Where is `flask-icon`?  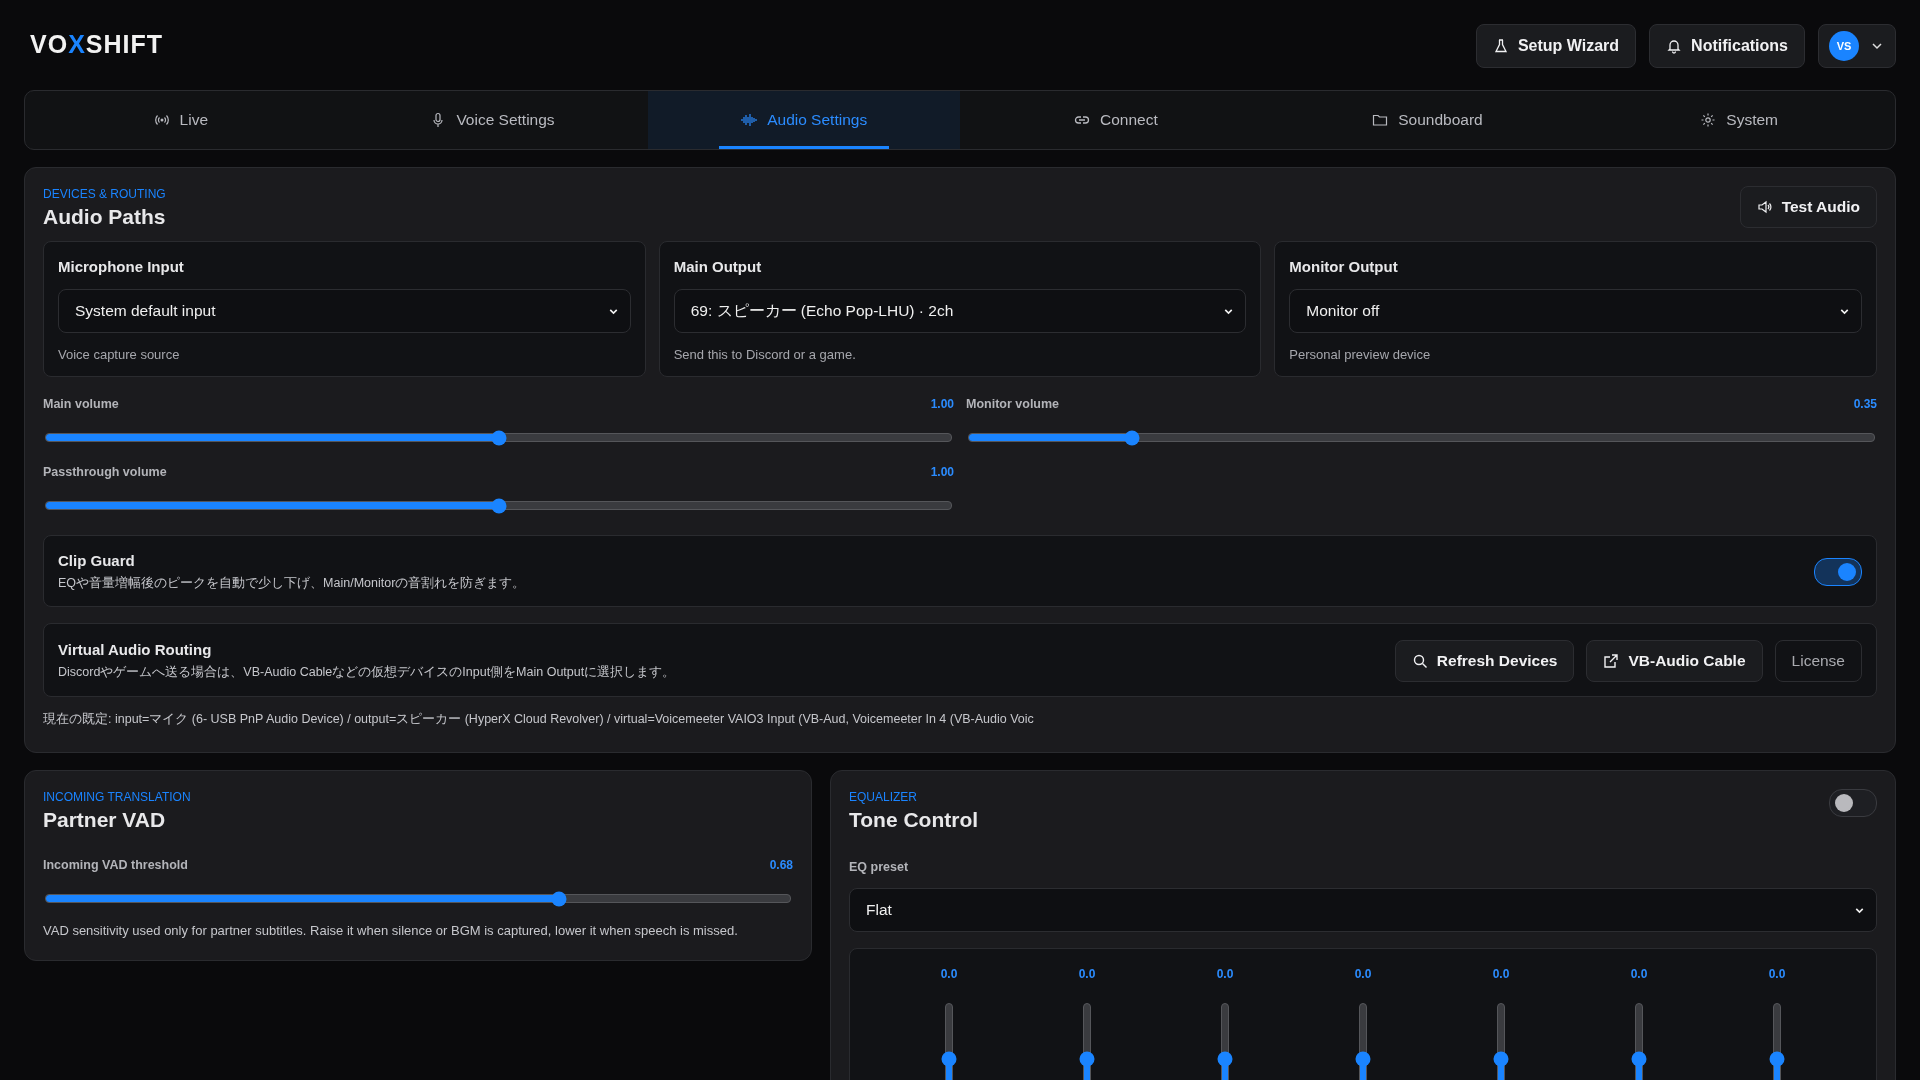
flask-icon is located at coordinates (1500, 46).